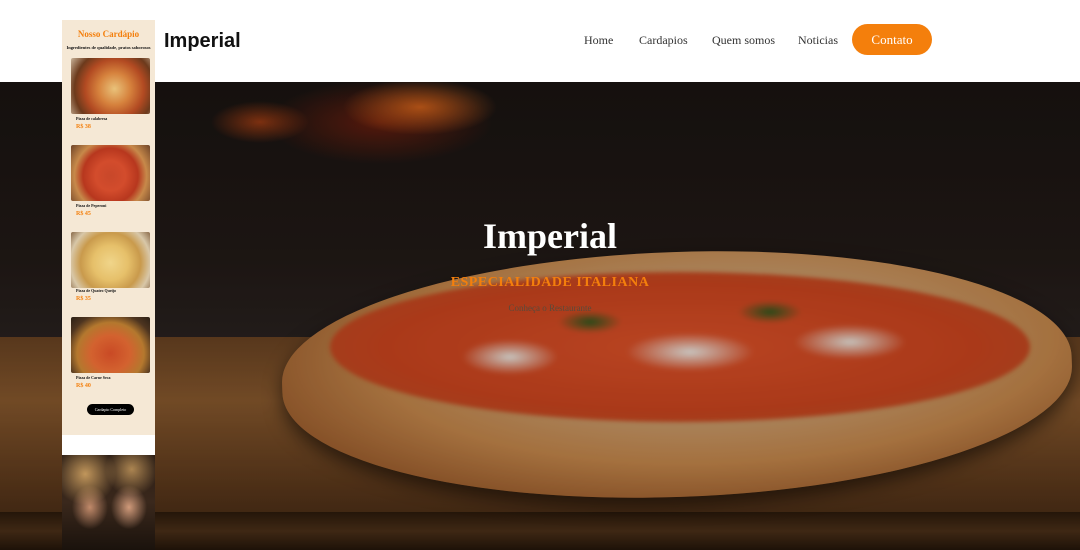  Describe the element at coordinates (818, 40) in the screenshot. I see `nav-noticias: Noticias` at that location.